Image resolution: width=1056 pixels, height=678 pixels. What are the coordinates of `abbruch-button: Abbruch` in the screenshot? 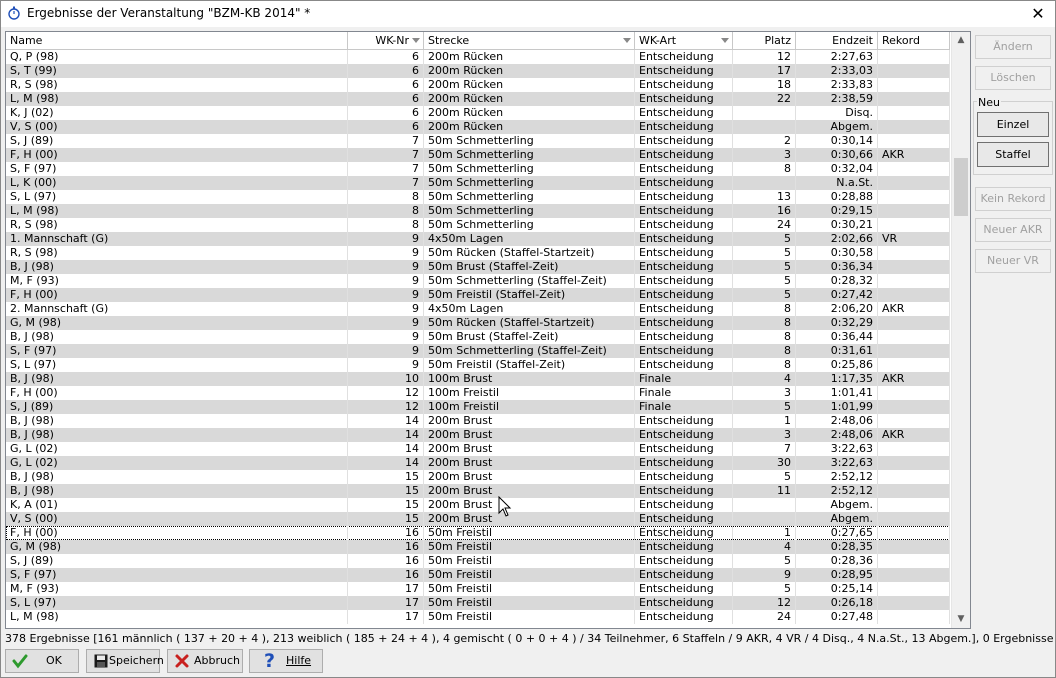 It's located at (205, 661).